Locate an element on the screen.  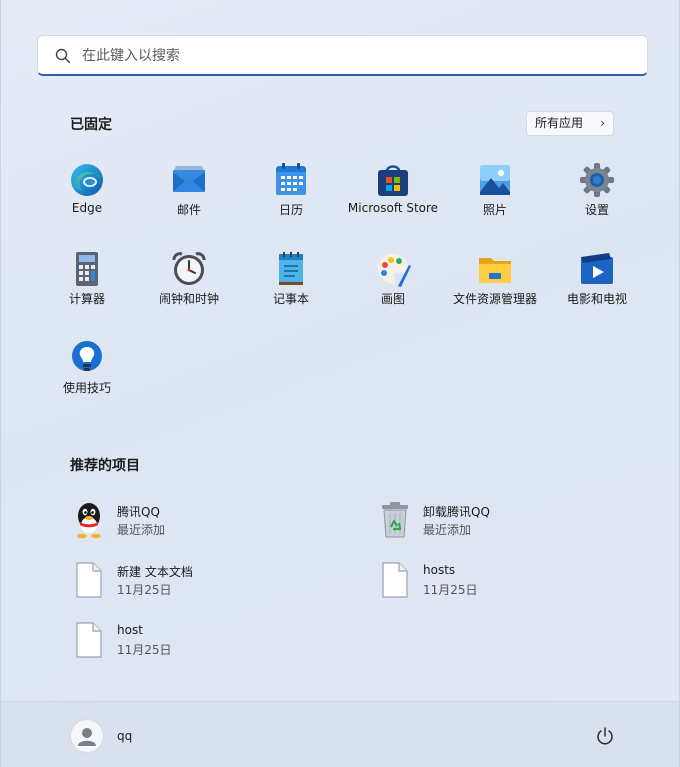
recommended-item-name: host is located at coordinates (130, 630).